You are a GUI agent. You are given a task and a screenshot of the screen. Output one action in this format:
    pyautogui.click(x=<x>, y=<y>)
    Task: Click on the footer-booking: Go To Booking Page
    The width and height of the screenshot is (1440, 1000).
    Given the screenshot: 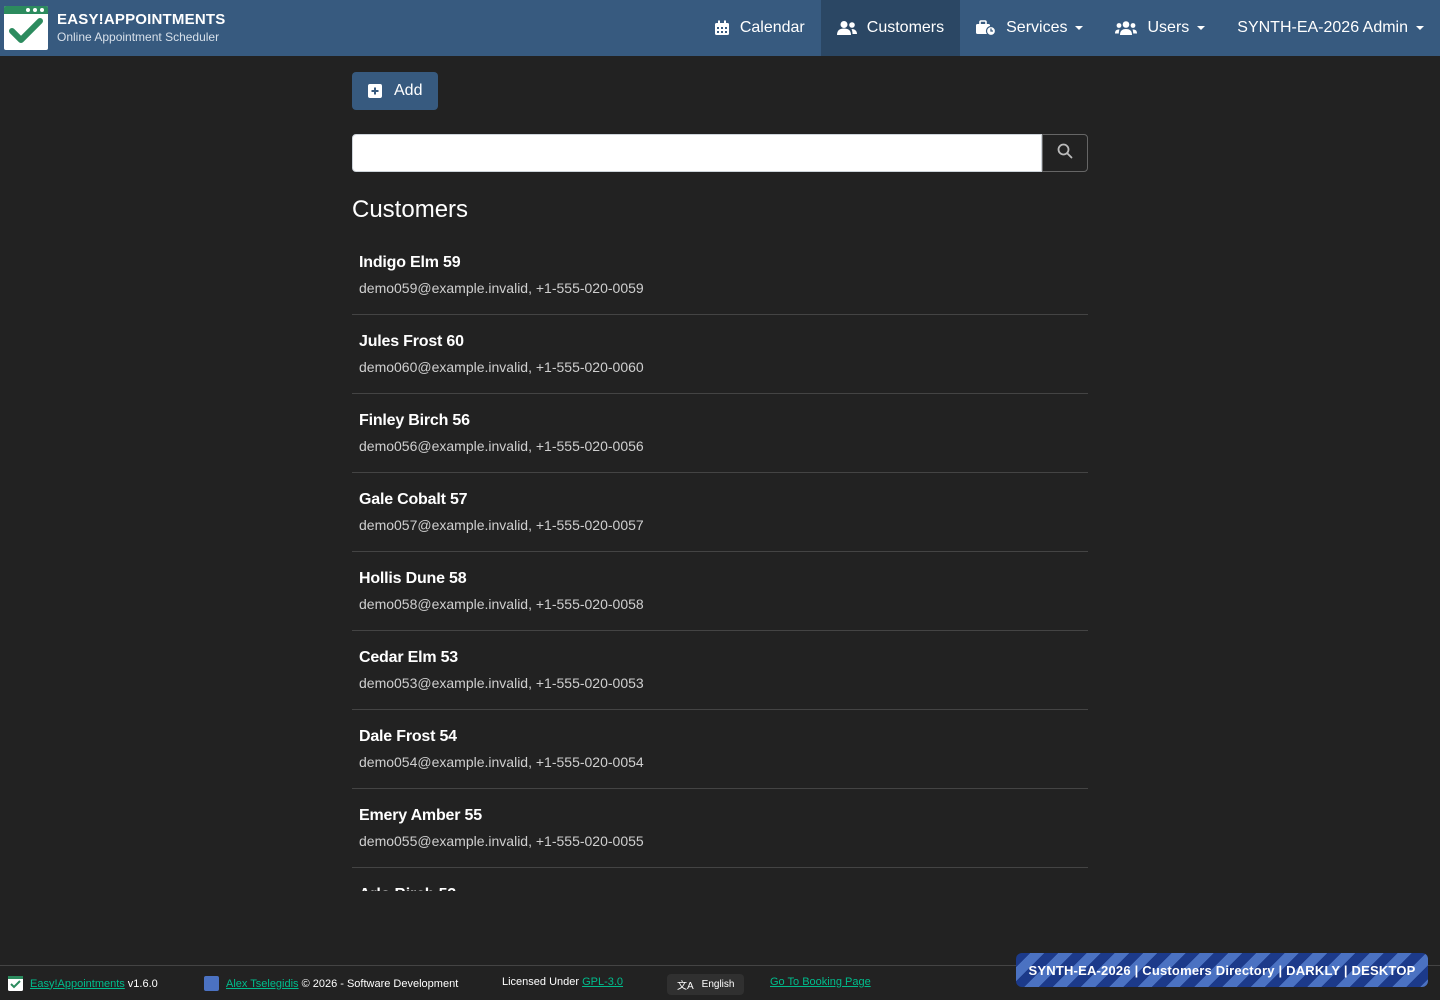 What is the action you would take?
    pyautogui.click(x=820, y=982)
    